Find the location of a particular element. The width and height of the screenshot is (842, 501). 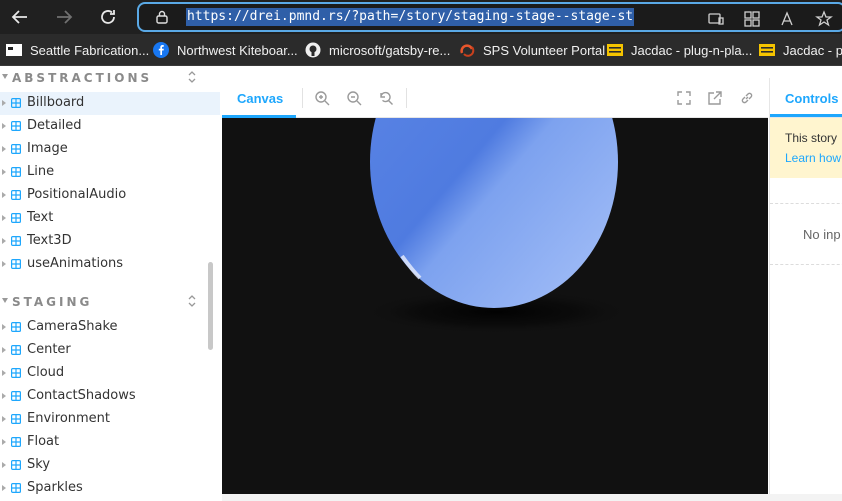

learn-how-link: Learn how is located at coordinates (813, 158).